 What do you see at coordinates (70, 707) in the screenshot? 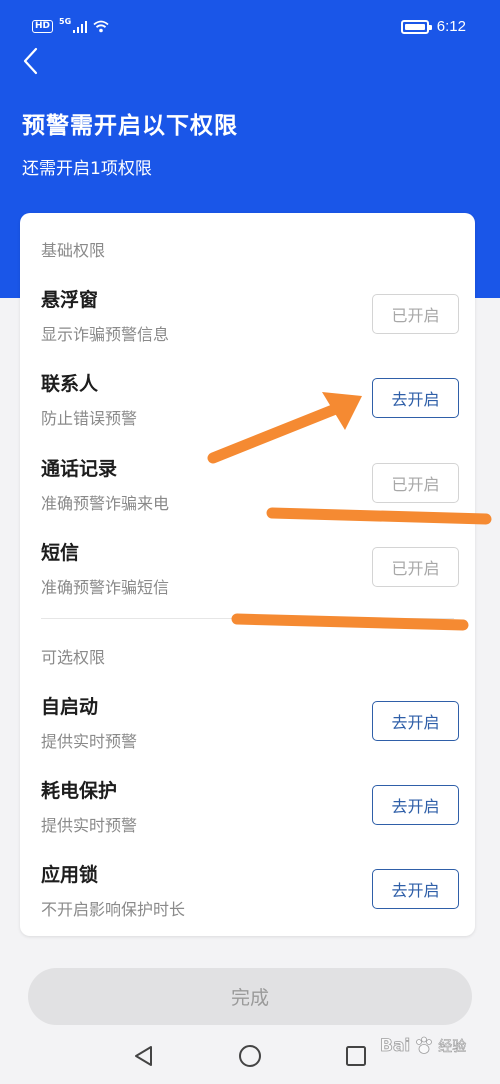
I see `perm-name: 自启动` at bounding box center [70, 707].